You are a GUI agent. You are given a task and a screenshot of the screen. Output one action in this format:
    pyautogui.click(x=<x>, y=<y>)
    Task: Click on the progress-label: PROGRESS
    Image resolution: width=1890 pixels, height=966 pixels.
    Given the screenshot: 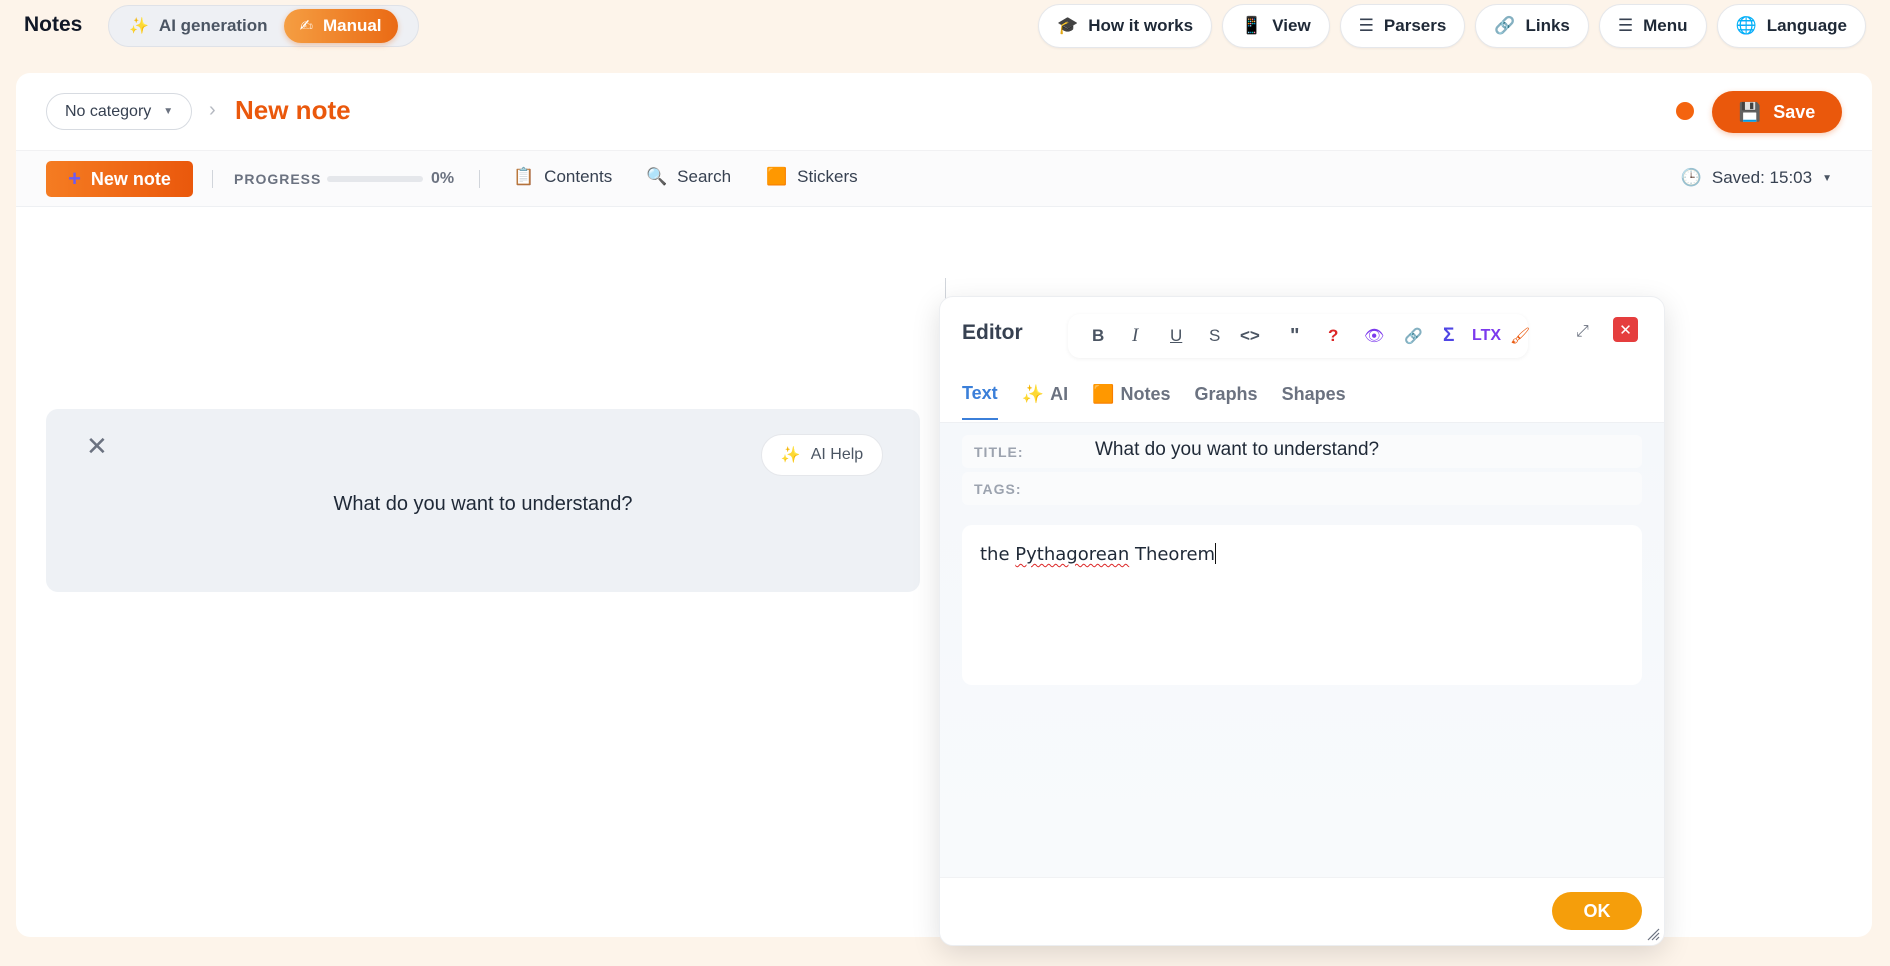 What is the action you would take?
    pyautogui.click(x=278, y=179)
    